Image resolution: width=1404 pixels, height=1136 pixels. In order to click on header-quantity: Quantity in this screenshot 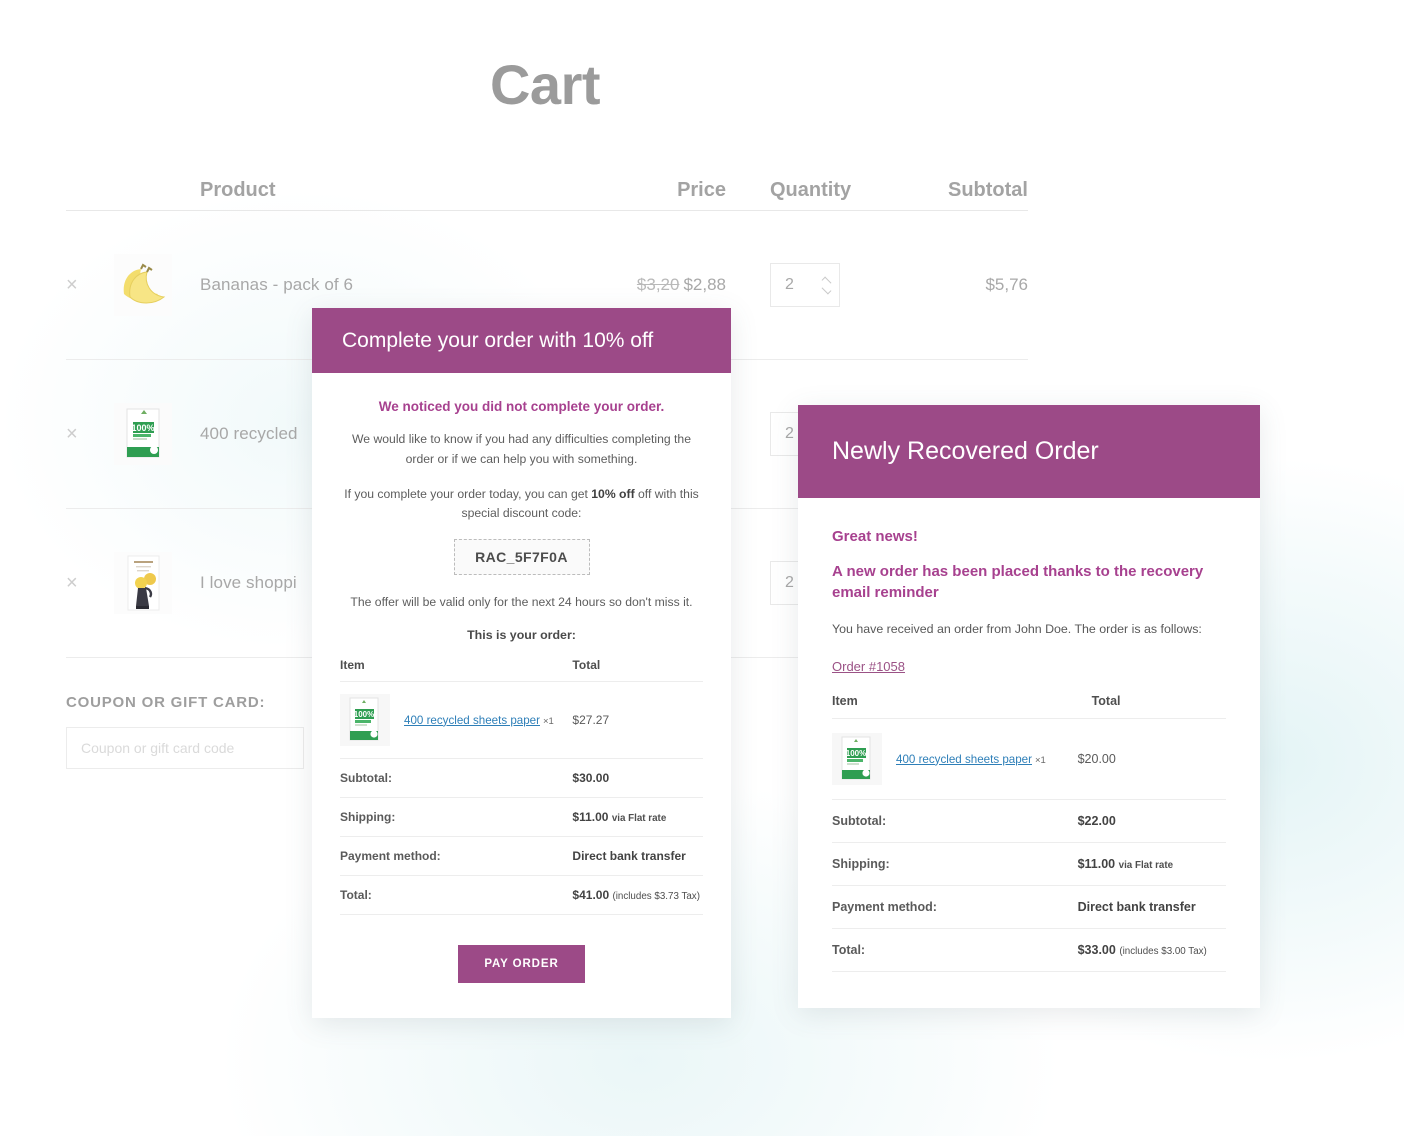, I will do `click(813, 190)`.